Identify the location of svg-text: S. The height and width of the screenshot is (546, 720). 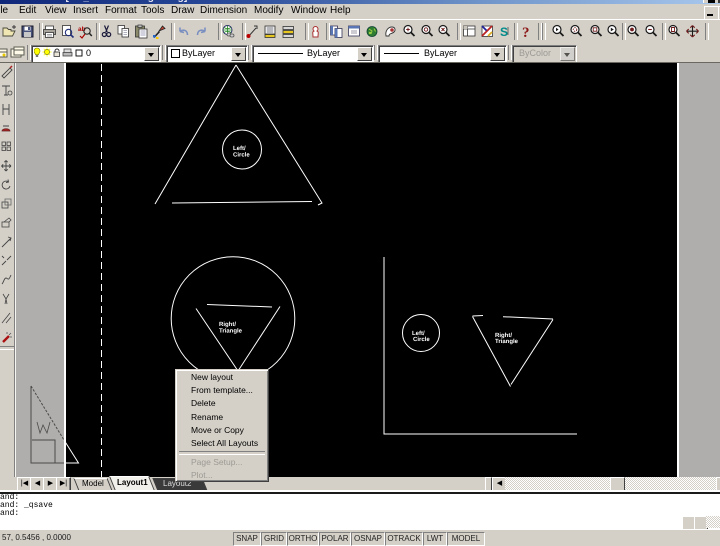
(504, 32).